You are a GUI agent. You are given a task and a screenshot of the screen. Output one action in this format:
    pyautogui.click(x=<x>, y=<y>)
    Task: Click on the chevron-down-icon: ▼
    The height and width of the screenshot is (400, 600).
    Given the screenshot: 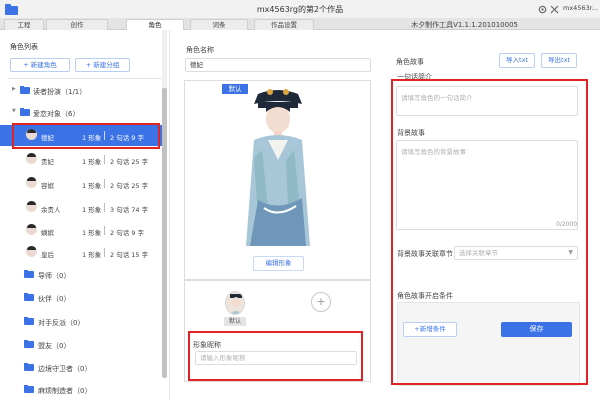 What is the action you would take?
    pyautogui.click(x=14, y=111)
    